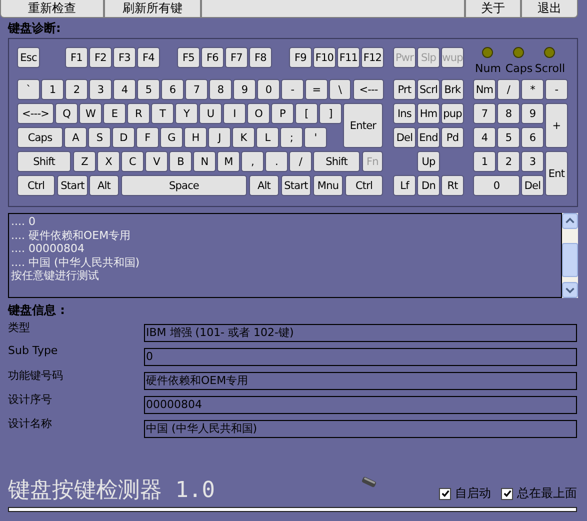 This screenshot has height=521, width=587. Describe the element at coordinates (368, 89) in the screenshot. I see `key: <---` at that location.